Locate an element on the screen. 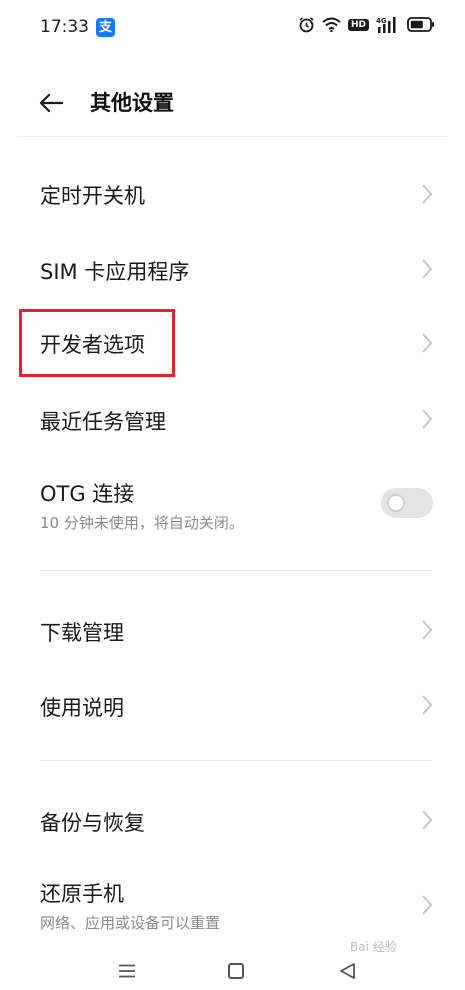 The width and height of the screenshot is (465, 990). page-header: 其他设置 is located at coordinates (232, 103).